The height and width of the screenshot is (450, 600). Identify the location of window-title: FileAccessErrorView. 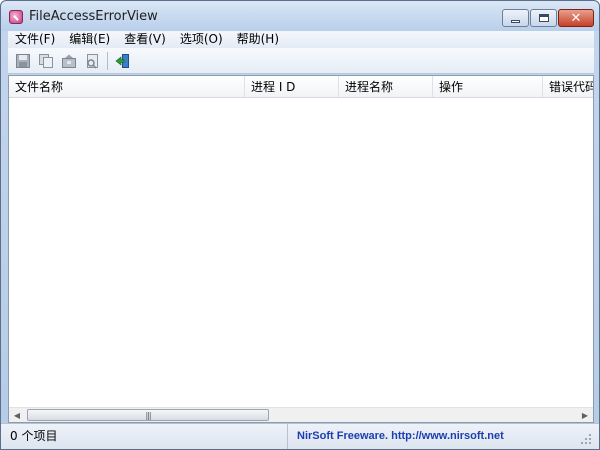
(93, 16).